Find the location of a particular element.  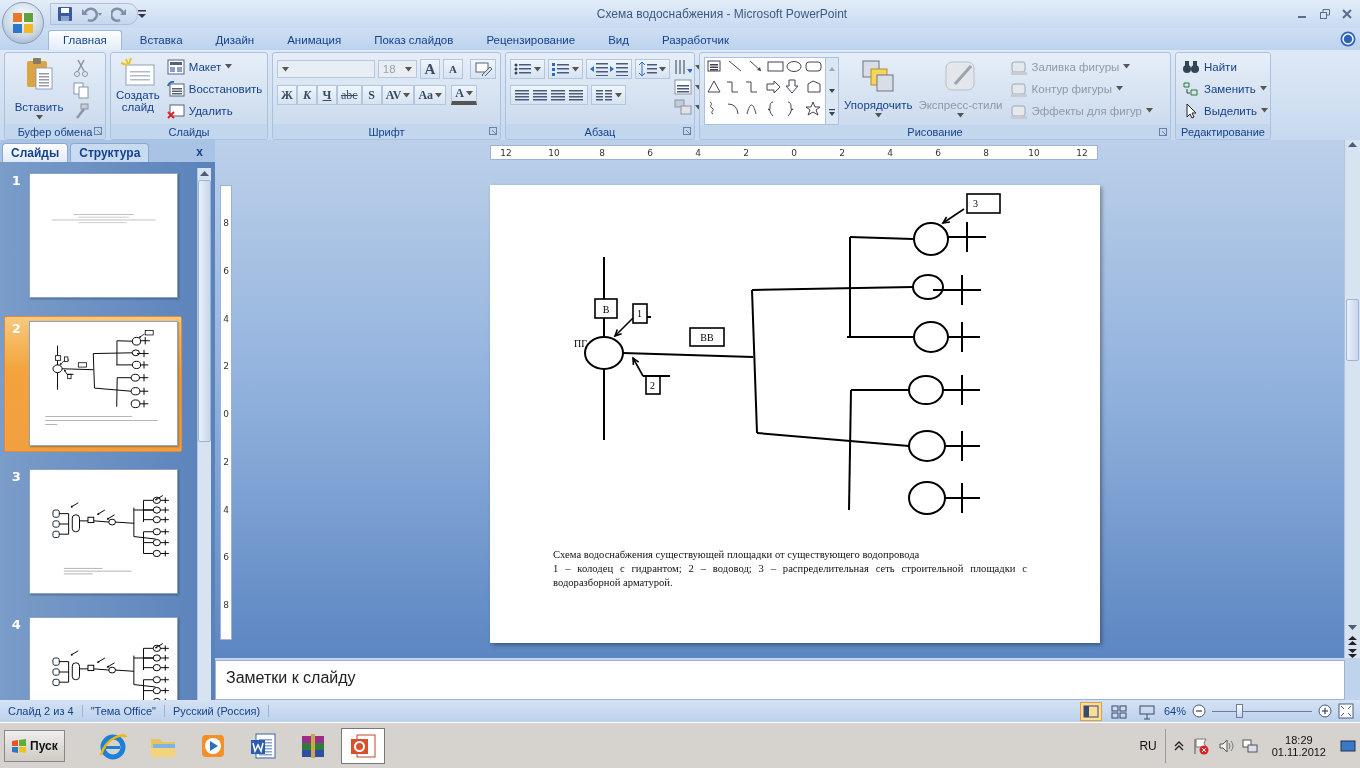

ribbon-tab: Показ слайдов is located at coordinates (414, 40).